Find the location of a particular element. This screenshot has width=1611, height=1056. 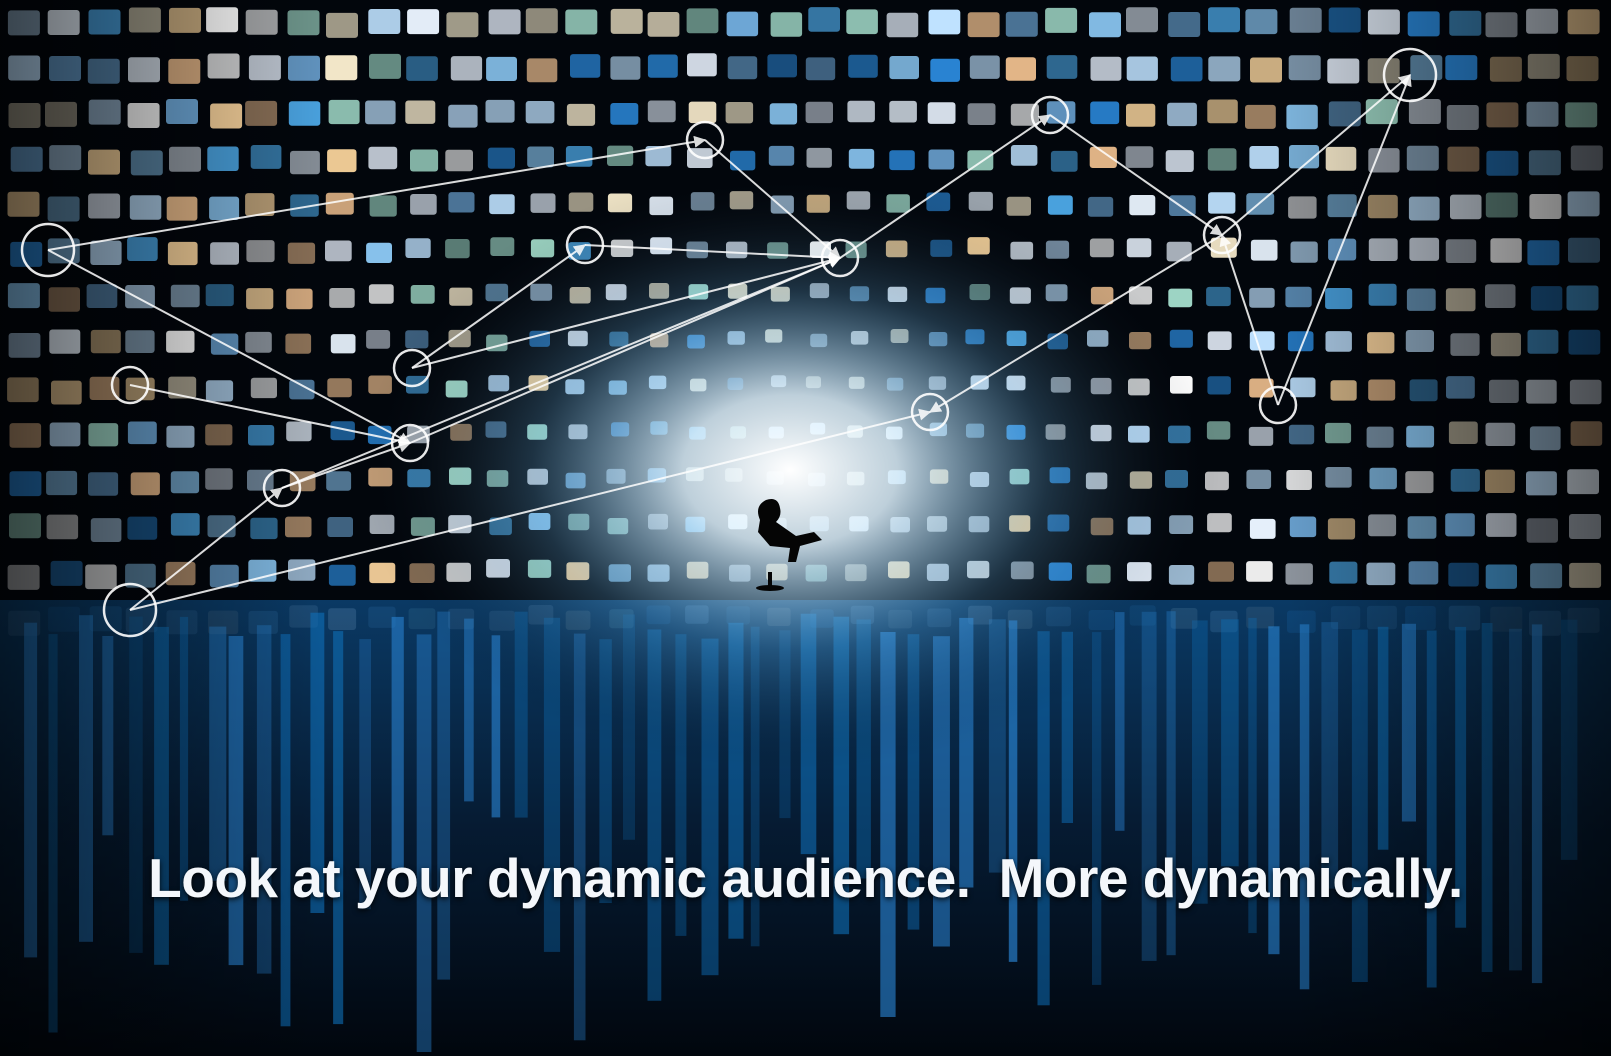

headline-part-2: More dynamically. is located at coordinates (1231, 878).